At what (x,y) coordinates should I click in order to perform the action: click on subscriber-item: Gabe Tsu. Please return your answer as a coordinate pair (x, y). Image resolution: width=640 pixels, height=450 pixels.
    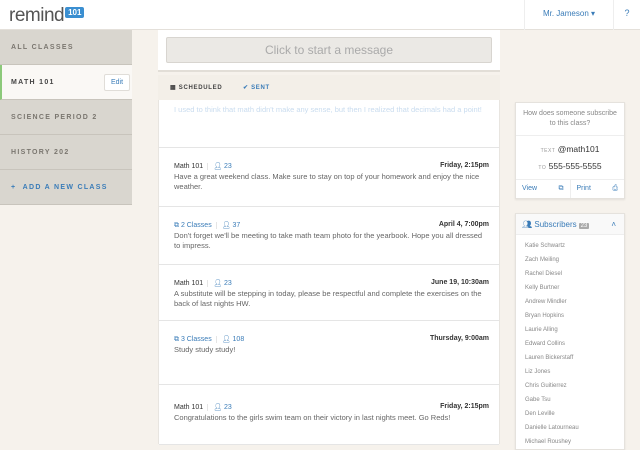
    Looking at the image, I should click on (574, 400).